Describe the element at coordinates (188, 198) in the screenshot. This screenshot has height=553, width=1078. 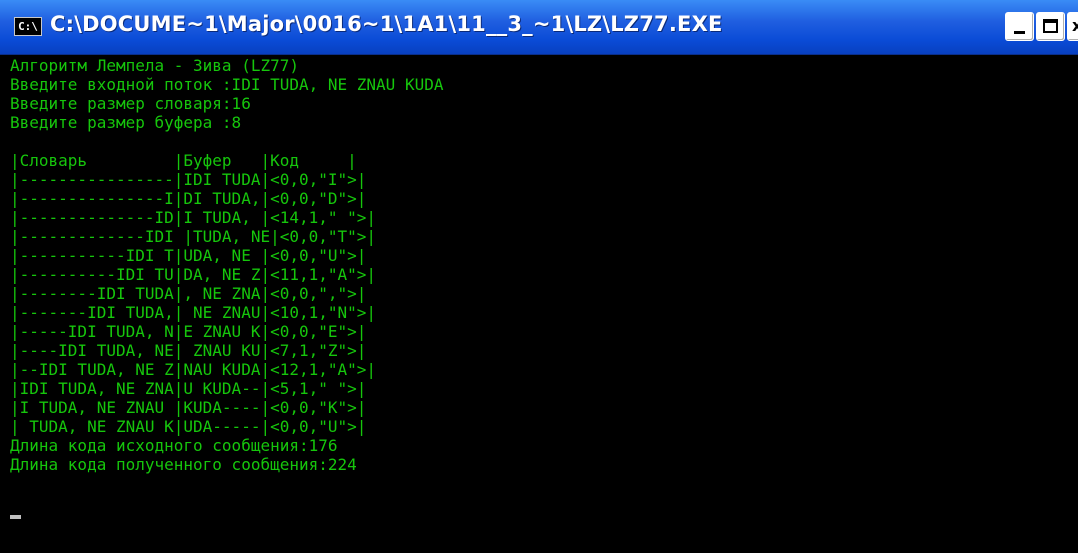
I see `console-line: |---------------I|DI TUDA,|<0,0,"D">|` at that location.